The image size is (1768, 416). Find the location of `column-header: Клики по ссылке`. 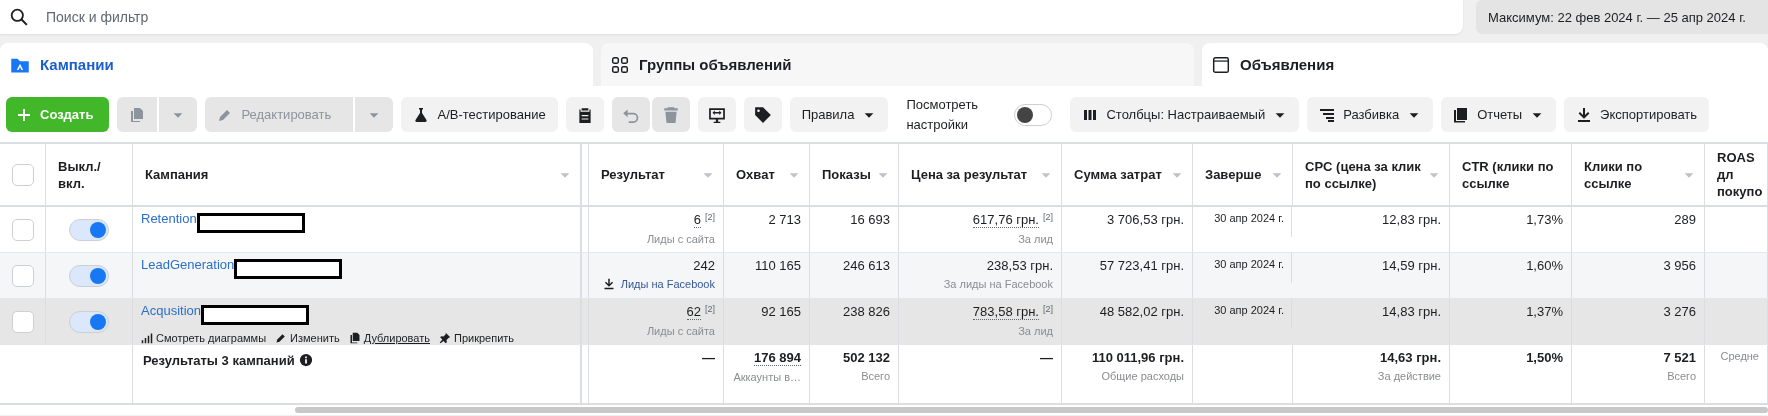

column-header: Клики по ссылке is located at coordinates (1633, 174).